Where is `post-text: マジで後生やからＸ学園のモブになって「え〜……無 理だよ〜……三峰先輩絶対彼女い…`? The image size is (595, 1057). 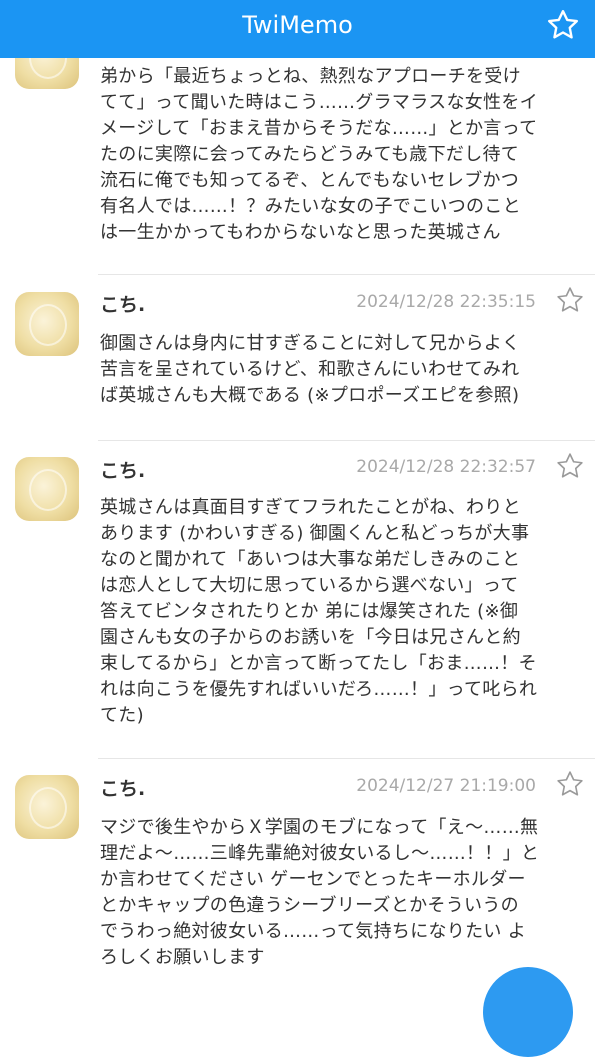
post-text: マジで後生やからＸ学園のモブになって「え〜……無 理だよ〜……三峰先輩絶対彼女い… is located at coordinates (320, 892).